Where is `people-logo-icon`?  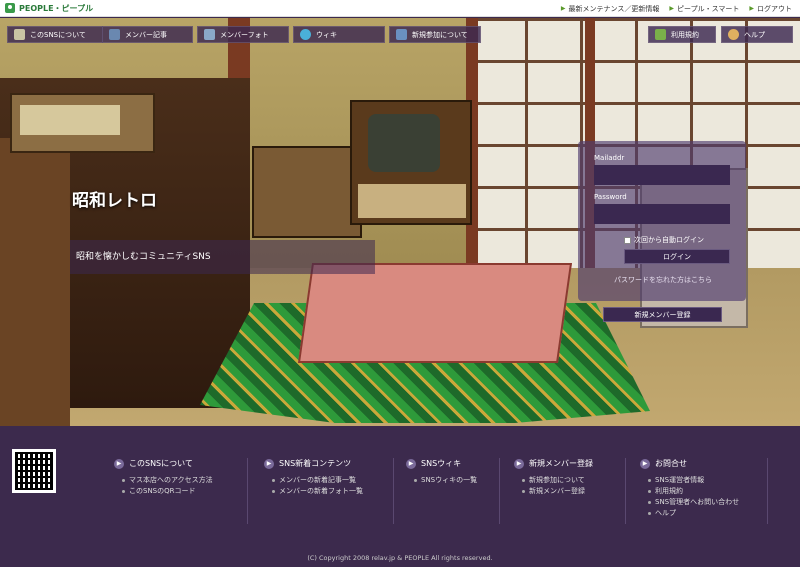 people-logo-icon is located at coordinates (10, 8).